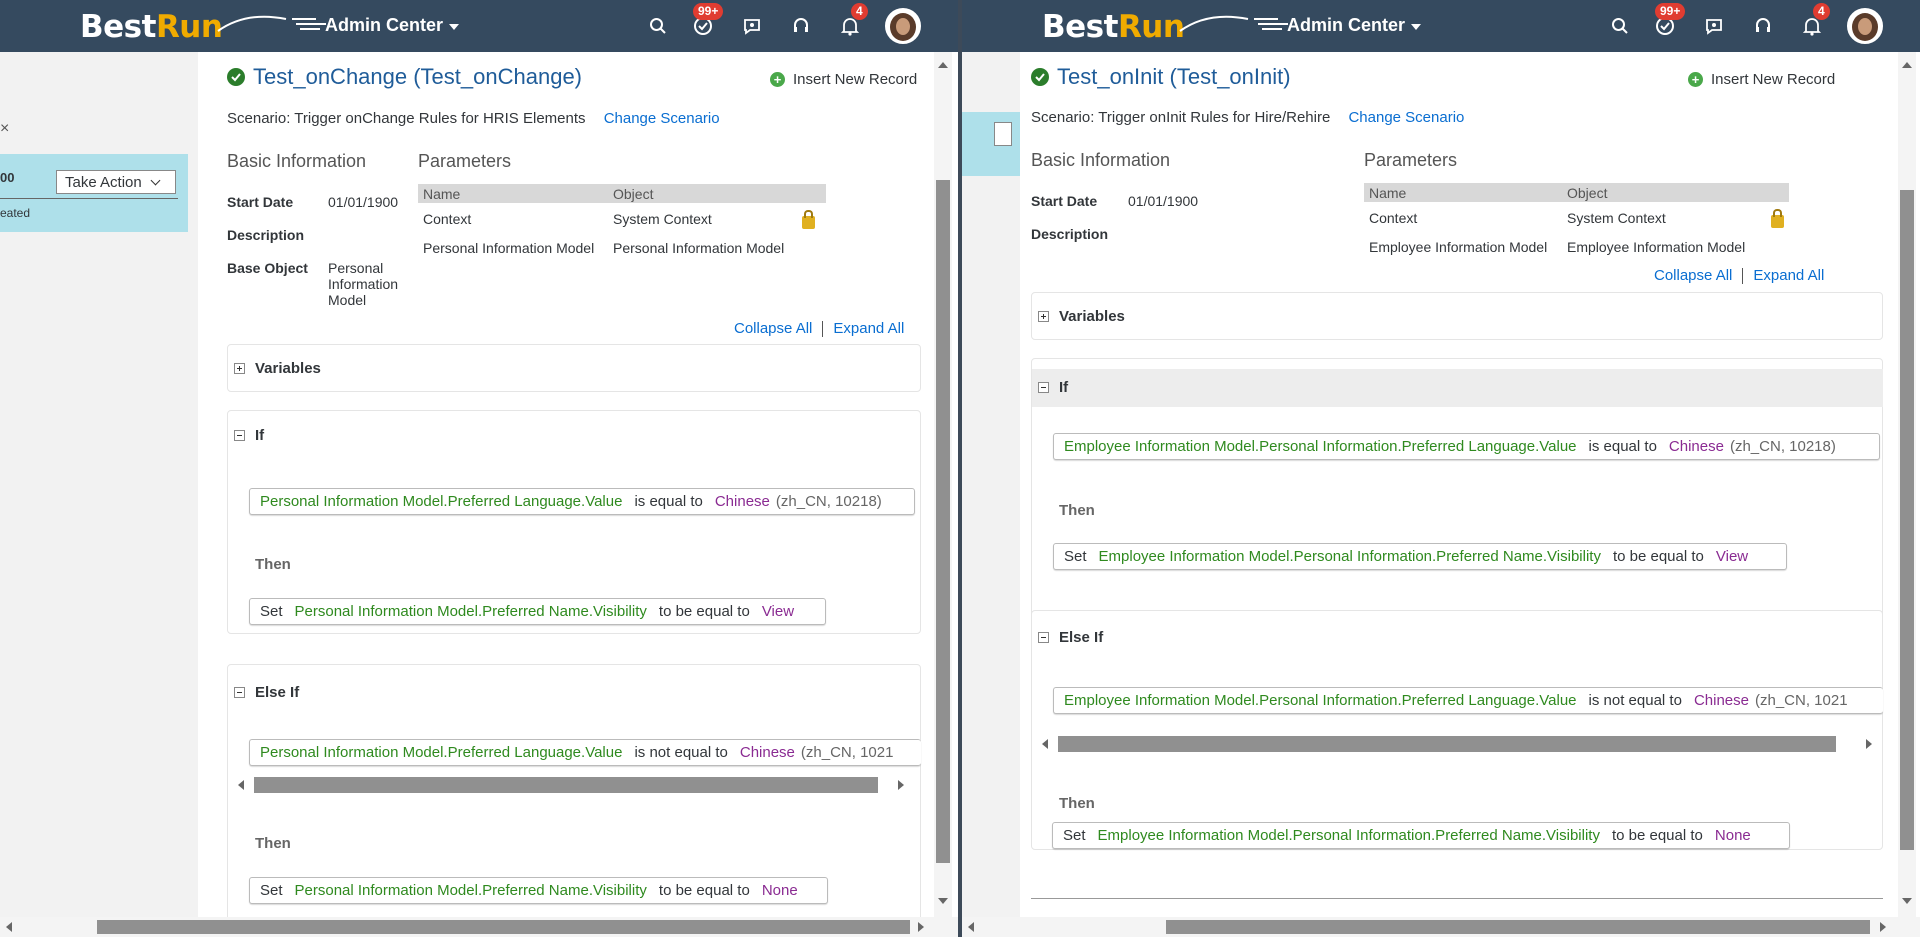 This screenshot has width=1920, height=937. What do you see at coordinates (116, 182) in the screenshot?
I see `take-action-button: Take Action` at bounding box center [116, 182].